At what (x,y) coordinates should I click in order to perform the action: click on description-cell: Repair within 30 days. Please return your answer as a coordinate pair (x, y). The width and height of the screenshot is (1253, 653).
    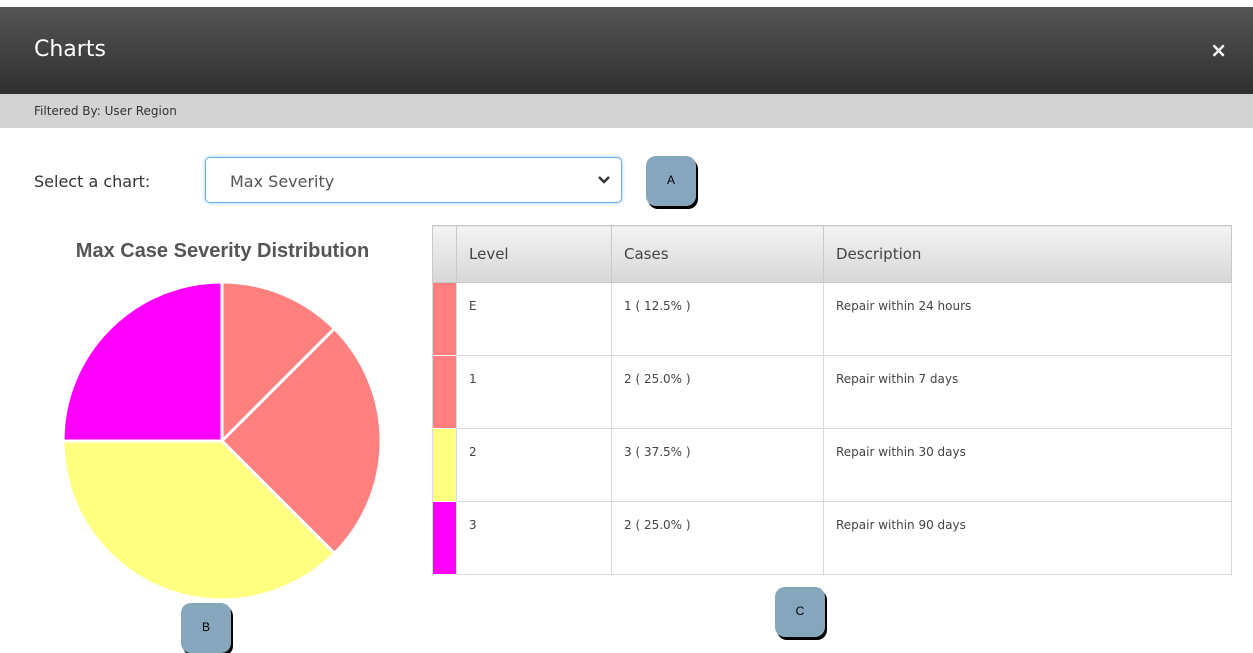
    Looking at the image, I should click on (1027, 465).